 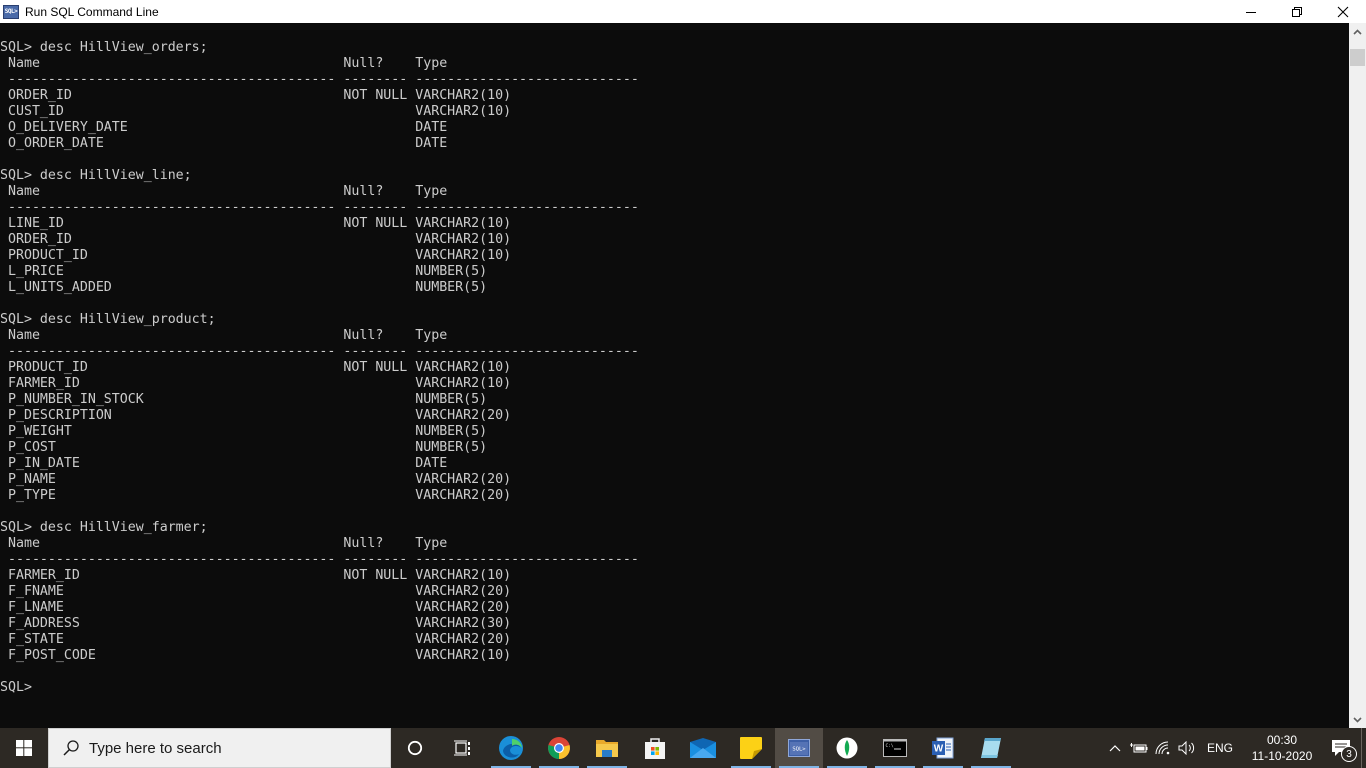 I want to click on system-tray: ENG 00:30 11-10-2020 3, so click(x=1234, y=748).